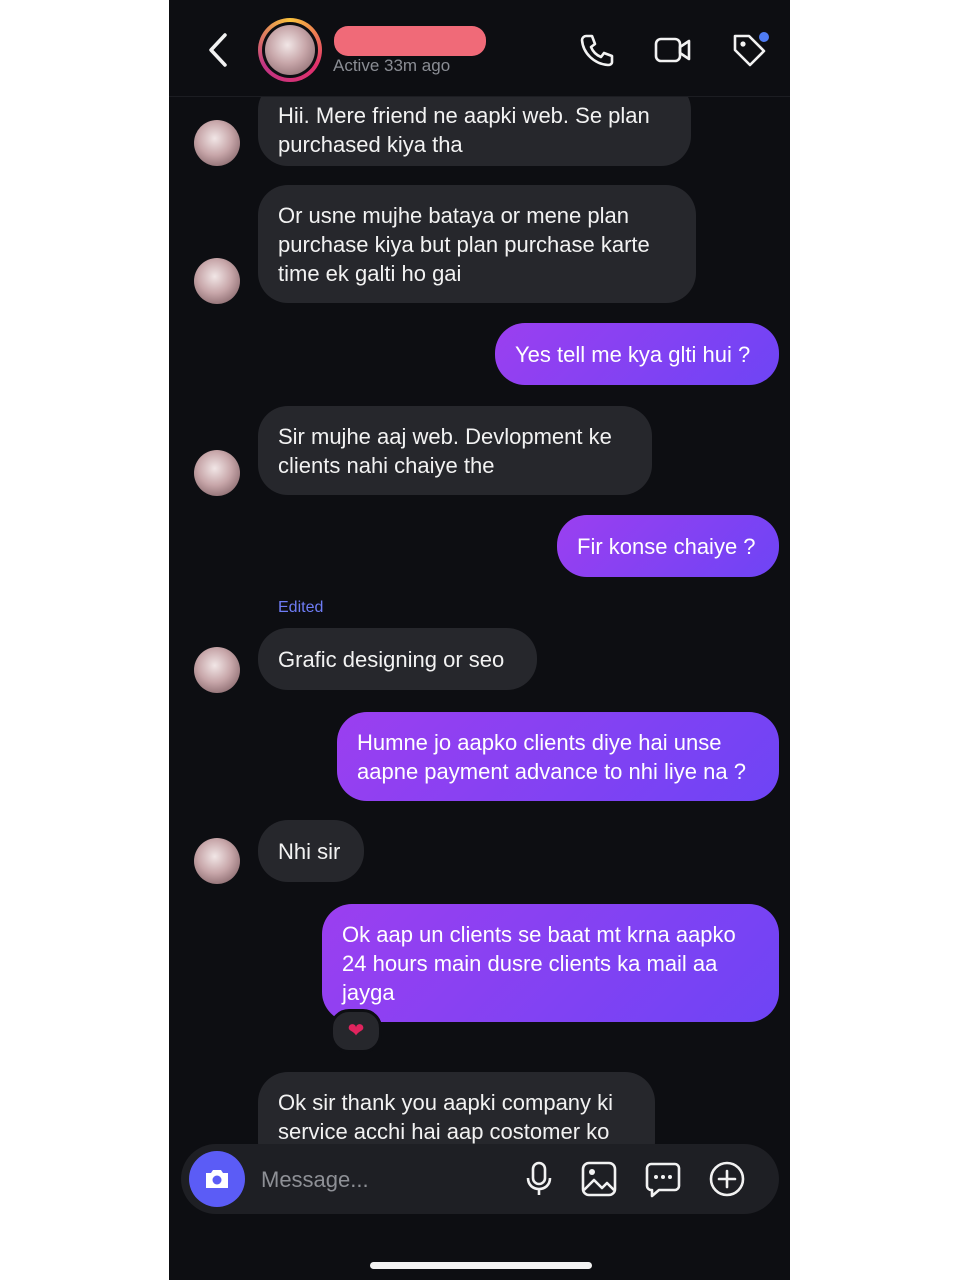  What do you see at coordinates (381, 1180) in the screenshot?
I see `message-input` at bounding box center [381, 1180].